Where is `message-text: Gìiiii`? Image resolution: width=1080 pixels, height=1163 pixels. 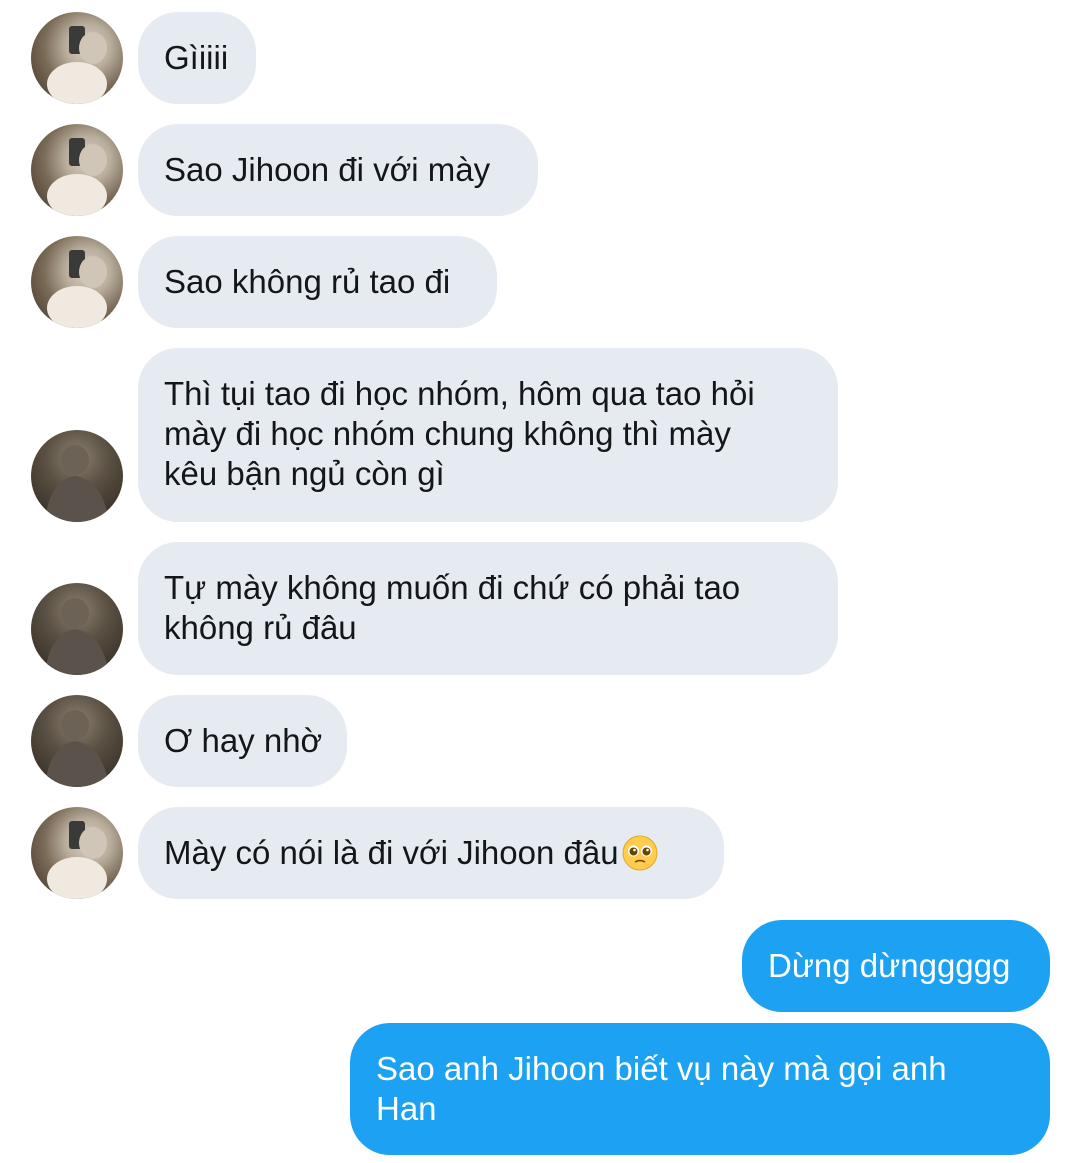 message-text: Gìiiii is located at coordinates (196, 57).